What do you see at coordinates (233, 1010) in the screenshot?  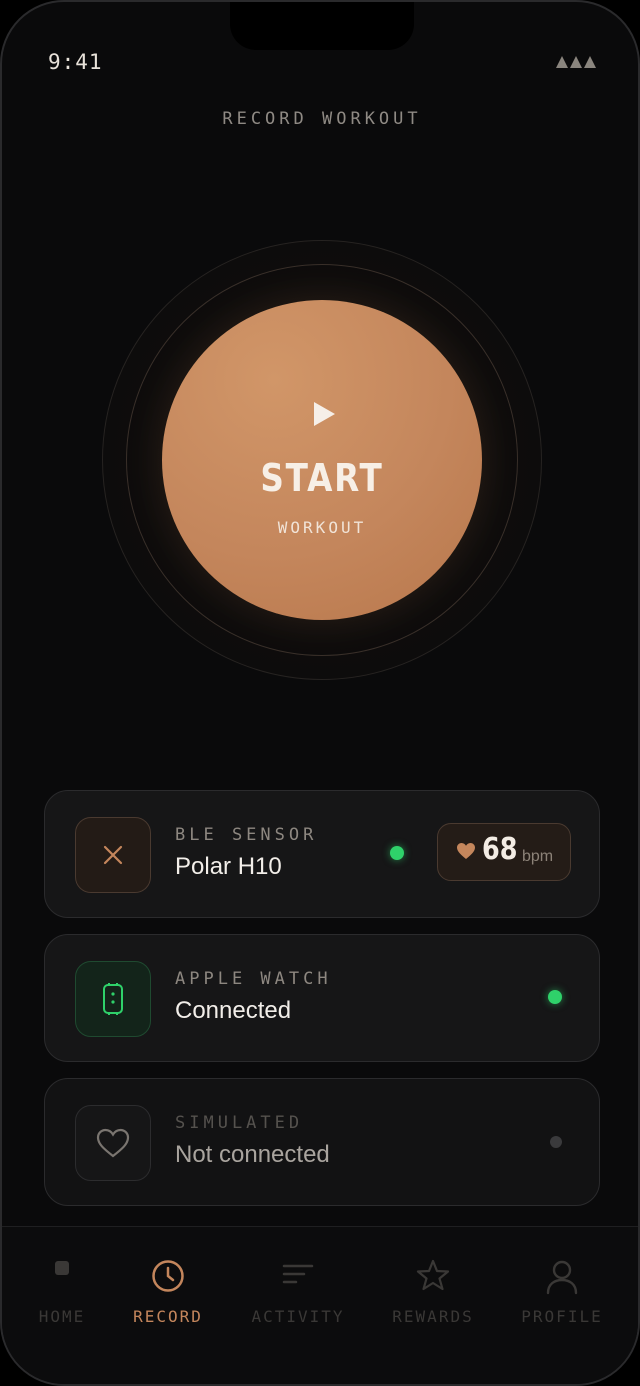 I see `apple-watch-status: Connected` at bounding box center [233, 1010].